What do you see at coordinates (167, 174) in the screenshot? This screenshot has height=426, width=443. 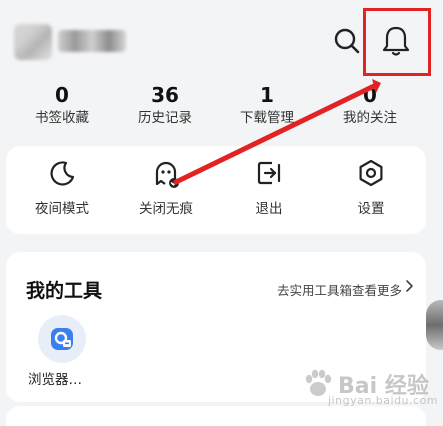 I see `ghost-icon` at bounding box center [167, 174].